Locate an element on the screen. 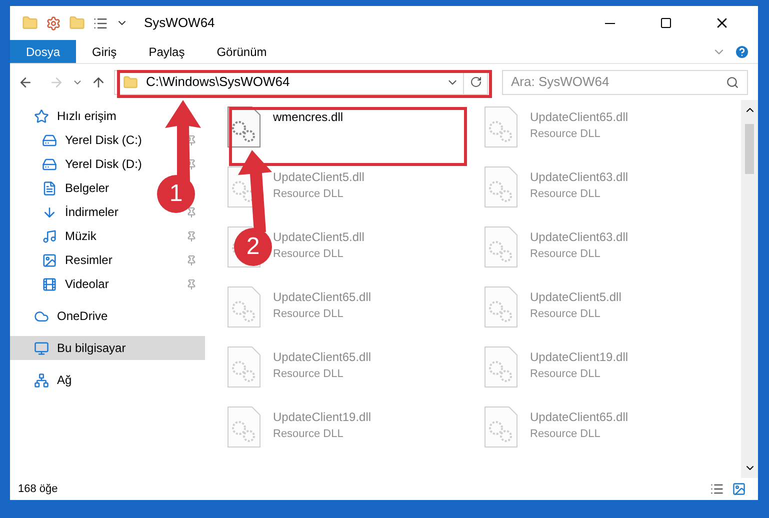 This screenshot has height=518, width=769. sidebar-item: Resimler is located at coordinates (88, 260).